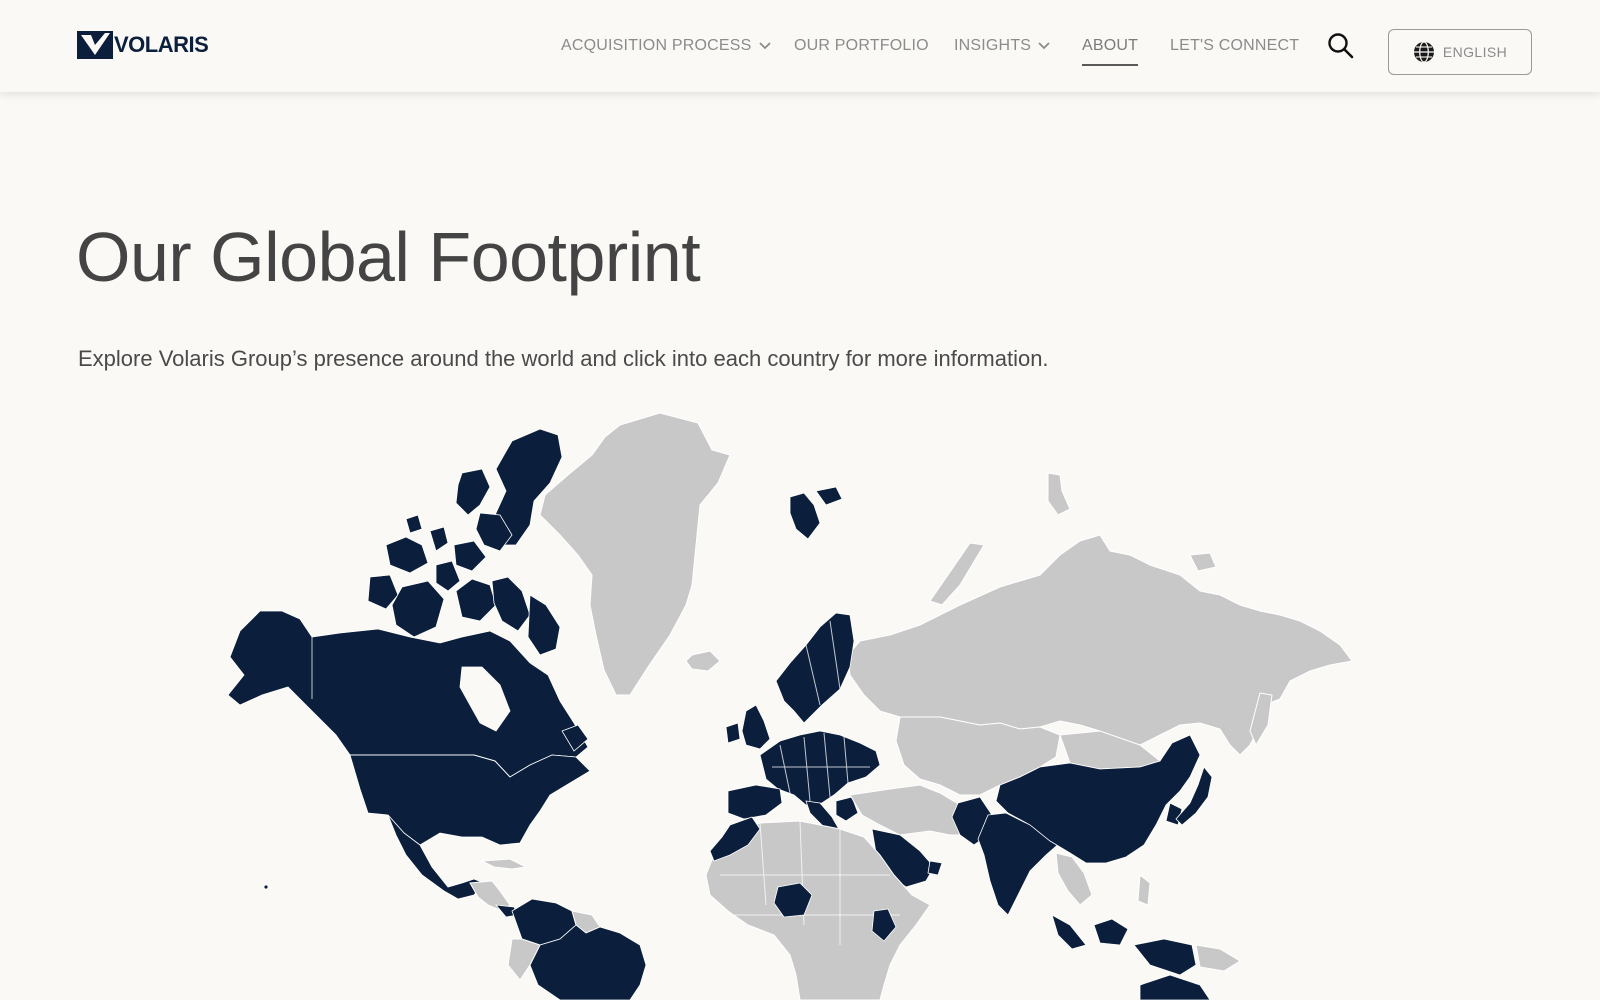 Image resolution: width=1600 pixels, height=1000 pixels. I want to click on country-novaya-zemlya, so click(957, 574).